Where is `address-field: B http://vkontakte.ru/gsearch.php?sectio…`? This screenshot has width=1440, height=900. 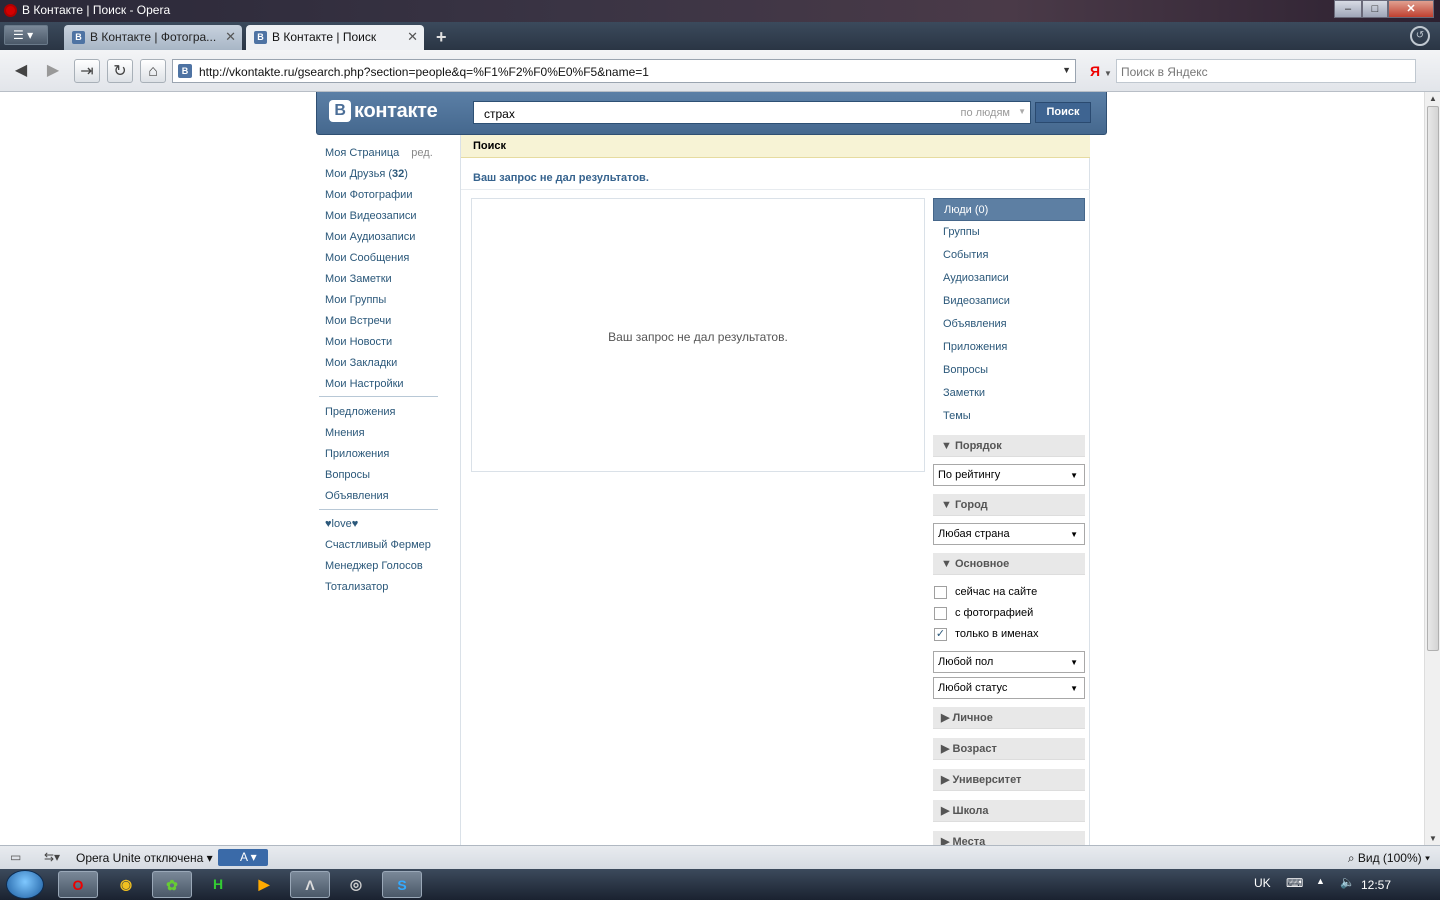 address-field: B http://vkontakte.ru/gsearch.php?sectio… is located at coordinates (624, 71).